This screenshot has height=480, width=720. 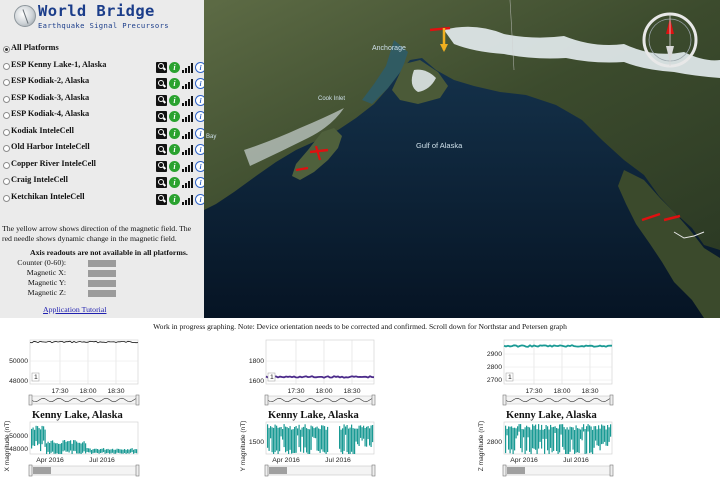 I want to click on platform-label: ESP Kodiak-2, Alaska, so click(x=50, y=80).